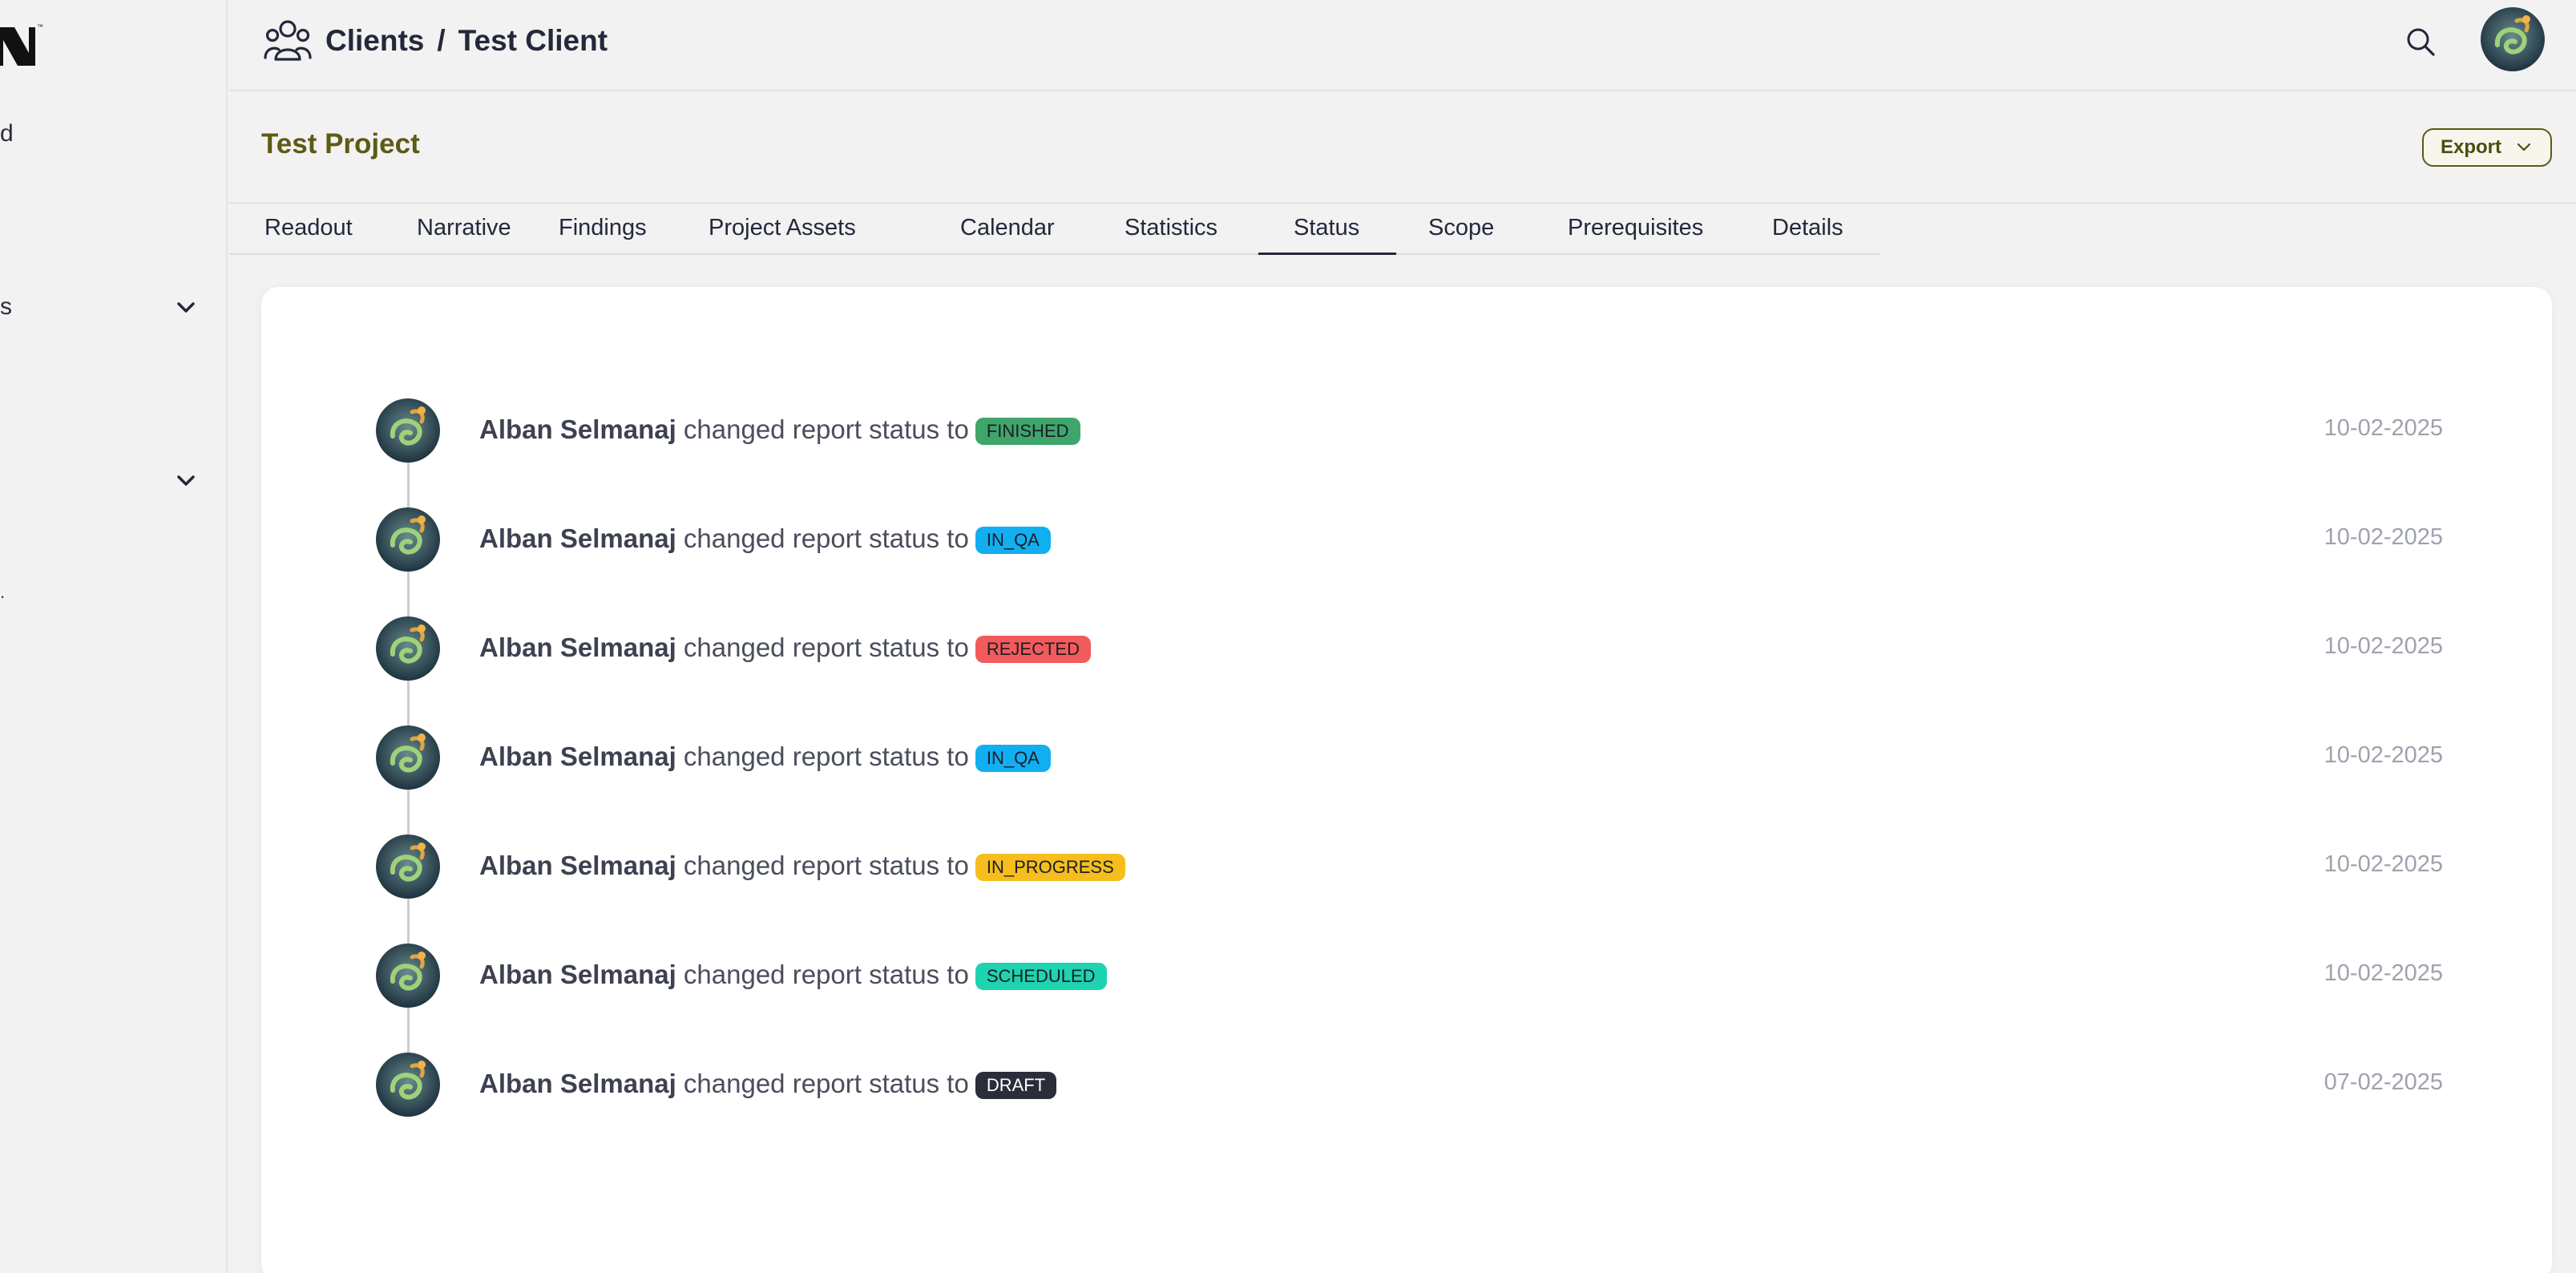  I want to click on tab-findings: Findings, so click(602, 230).